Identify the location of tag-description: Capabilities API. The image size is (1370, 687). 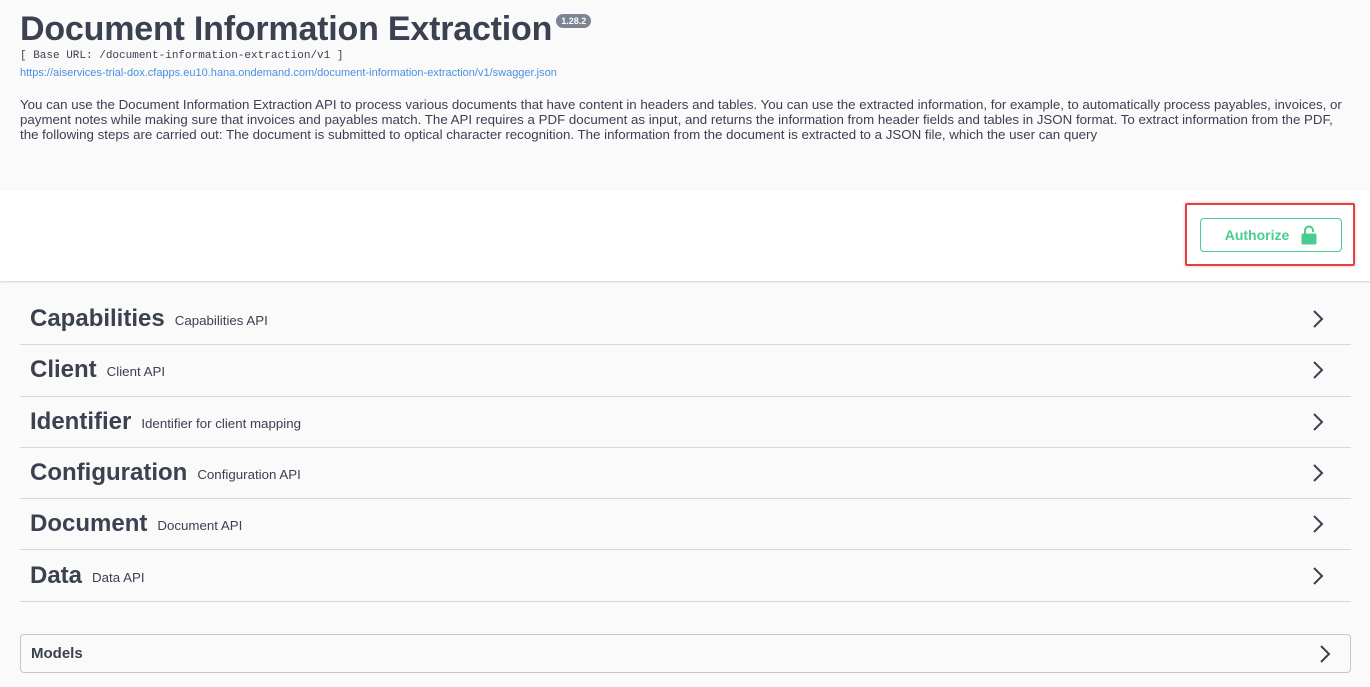
(221, 321).